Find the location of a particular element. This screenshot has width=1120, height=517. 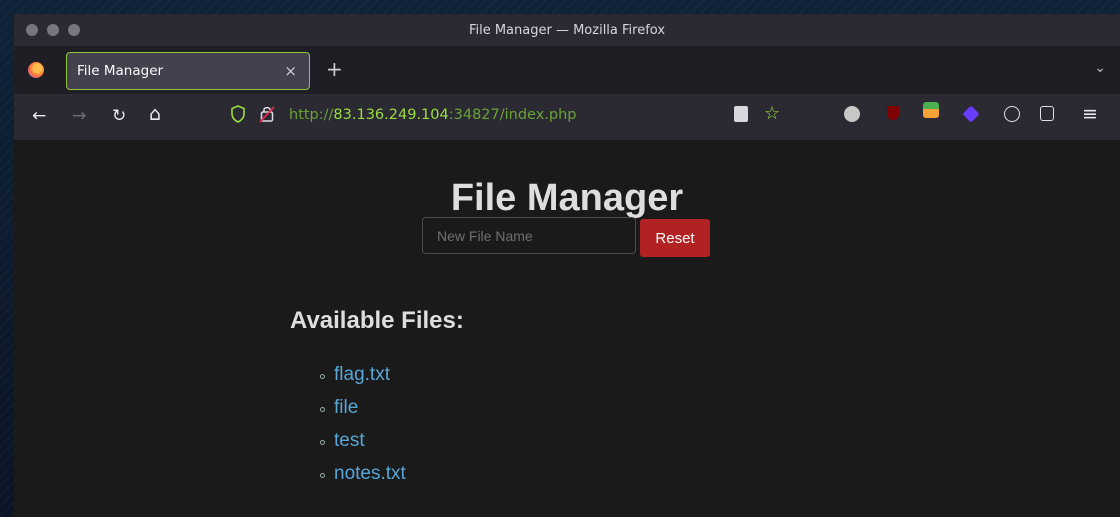

file-link: file is located at coordinates (346, 408).